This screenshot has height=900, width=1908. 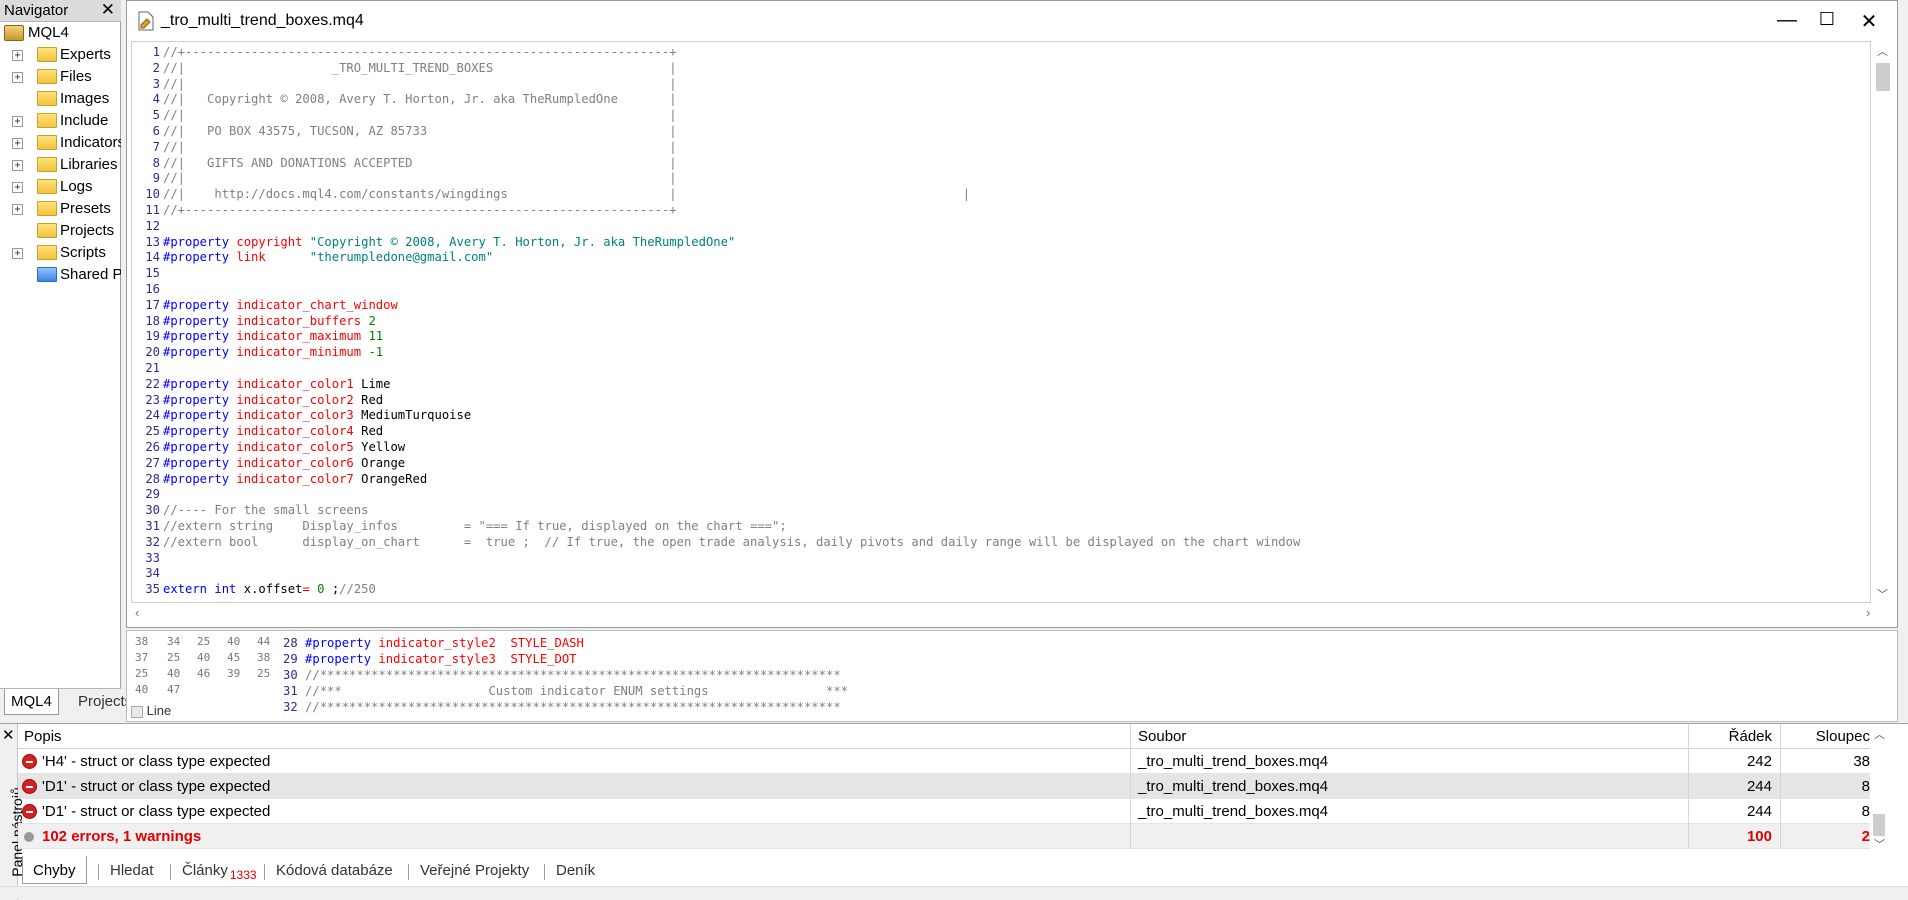 I want to click on code-token: Yellow, so click(x=383, y=447).